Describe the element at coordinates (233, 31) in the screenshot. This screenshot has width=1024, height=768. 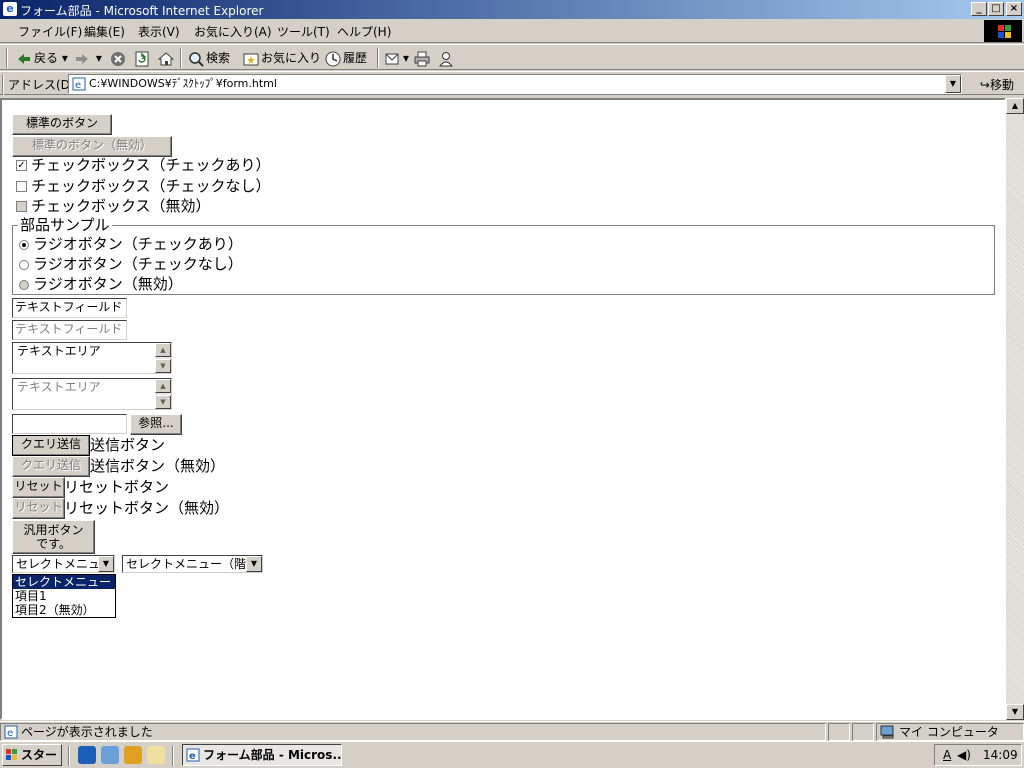
I see `menu-favorites: お気に入り(A)` at that location.